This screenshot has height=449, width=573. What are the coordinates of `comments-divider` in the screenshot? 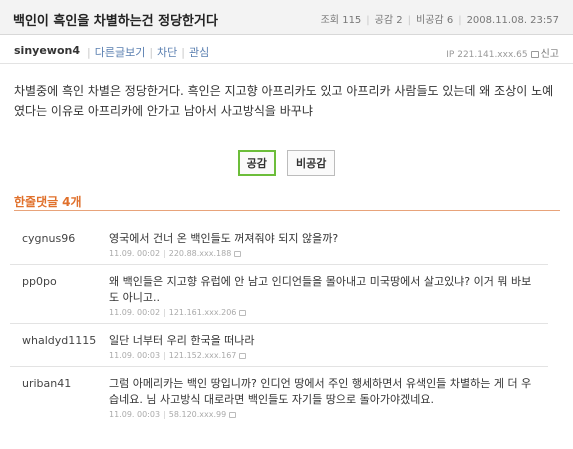 It's located at (287, 210).